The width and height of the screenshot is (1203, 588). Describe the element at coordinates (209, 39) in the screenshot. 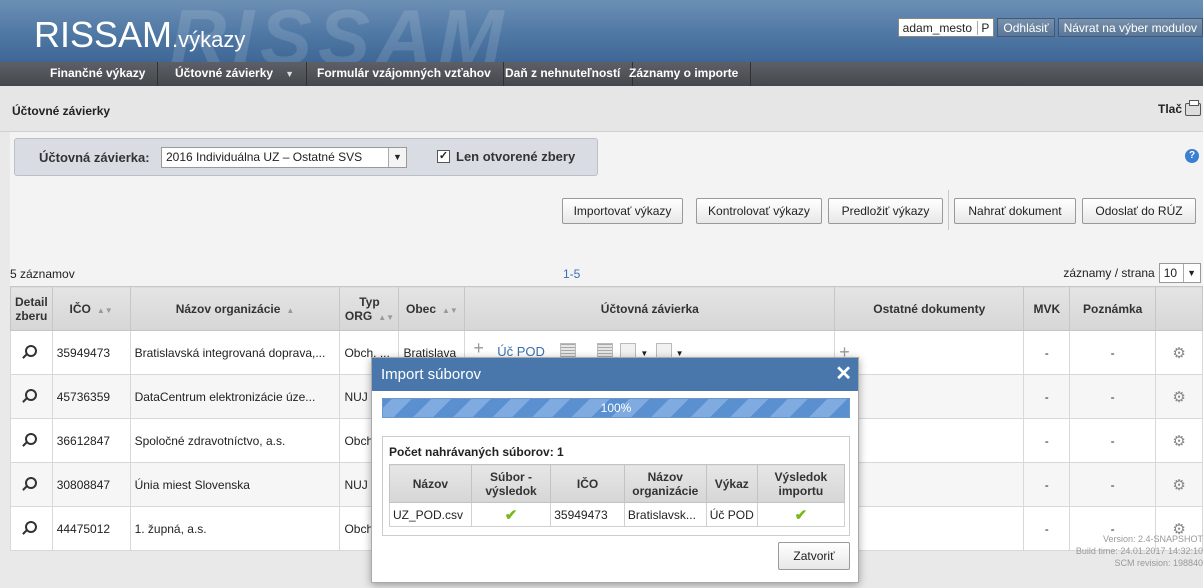

I see `logo-sub: .výkazy` at that location.